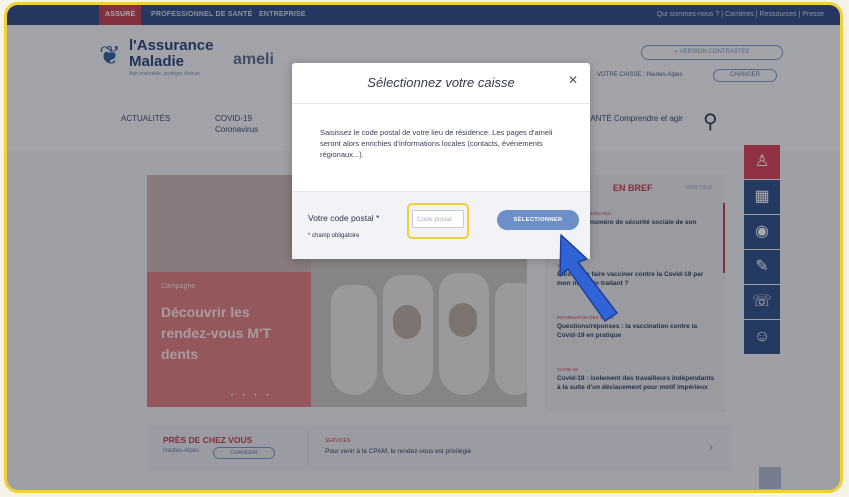 The width and height of the screenshot is (849, 497). I want to click on pointer-arrow-icon, so click(588, 278).